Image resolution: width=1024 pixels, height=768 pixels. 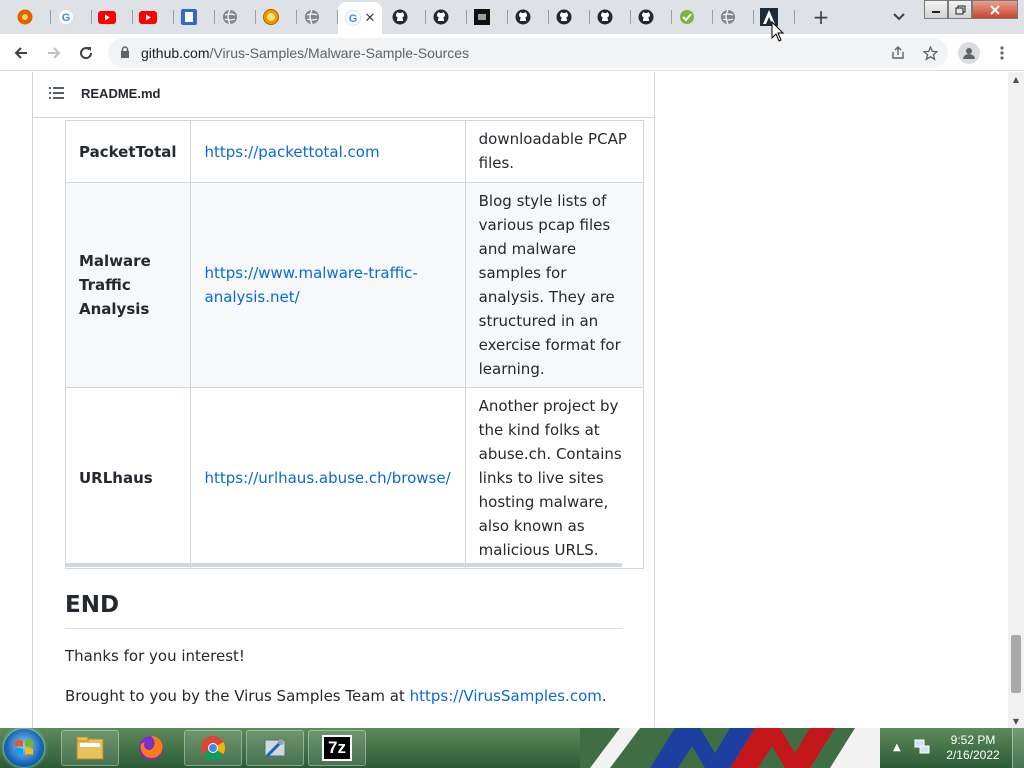 I want to click on chevron-down-icon, so click(x=899, y=17).